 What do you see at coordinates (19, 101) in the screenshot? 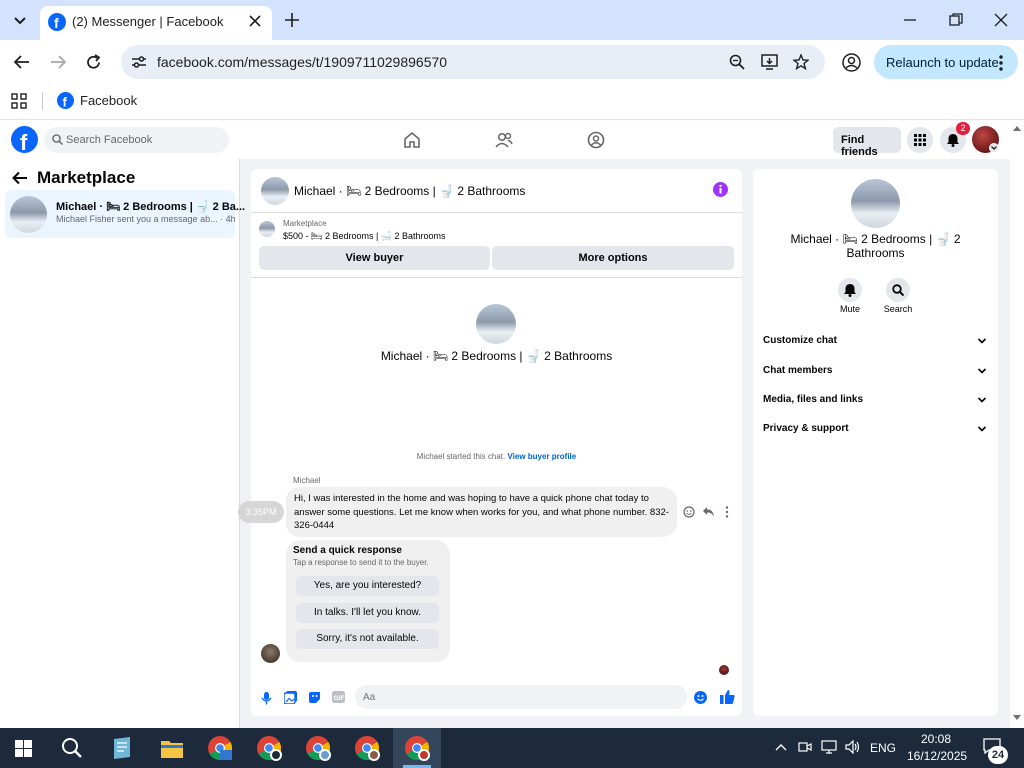
I see `apps-grid-icon` at bounding box center [19, 101].